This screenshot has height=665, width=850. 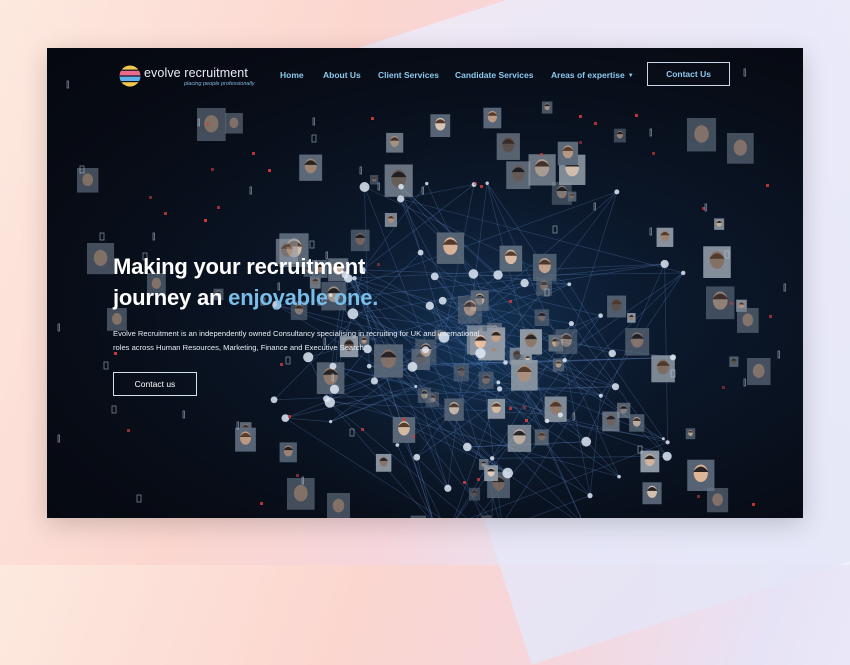 I want to click on brand-name: evolve recruitment, so click(x=196, y=73).